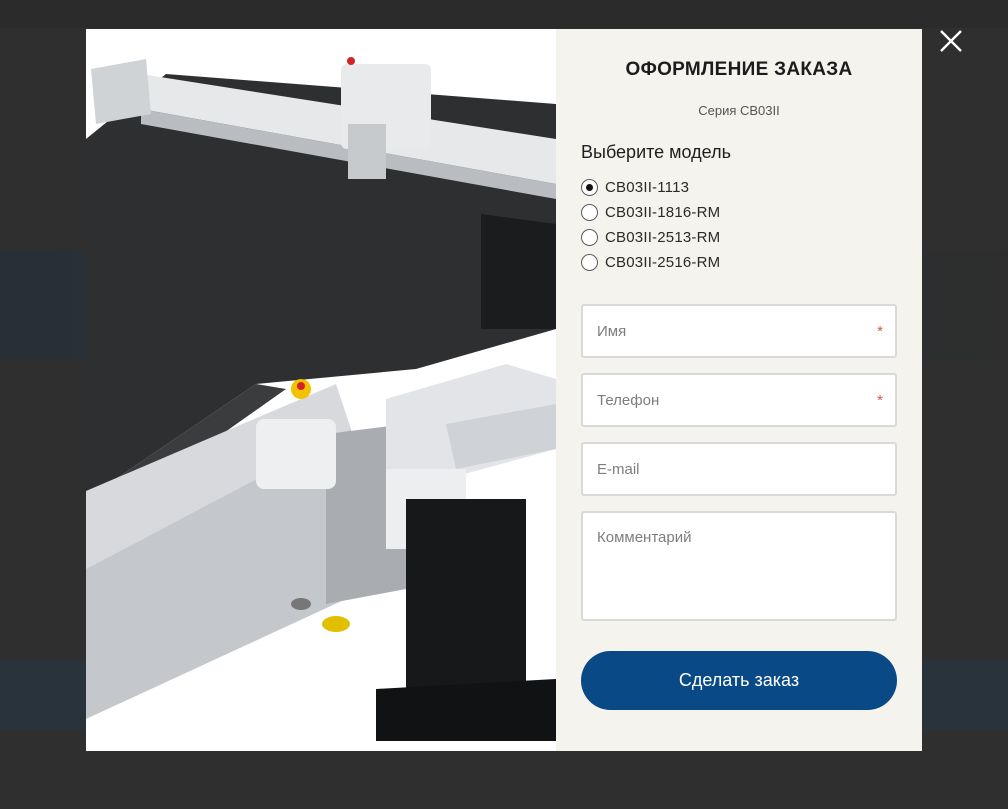  I want to click on name-field: *, so click(739, 331).